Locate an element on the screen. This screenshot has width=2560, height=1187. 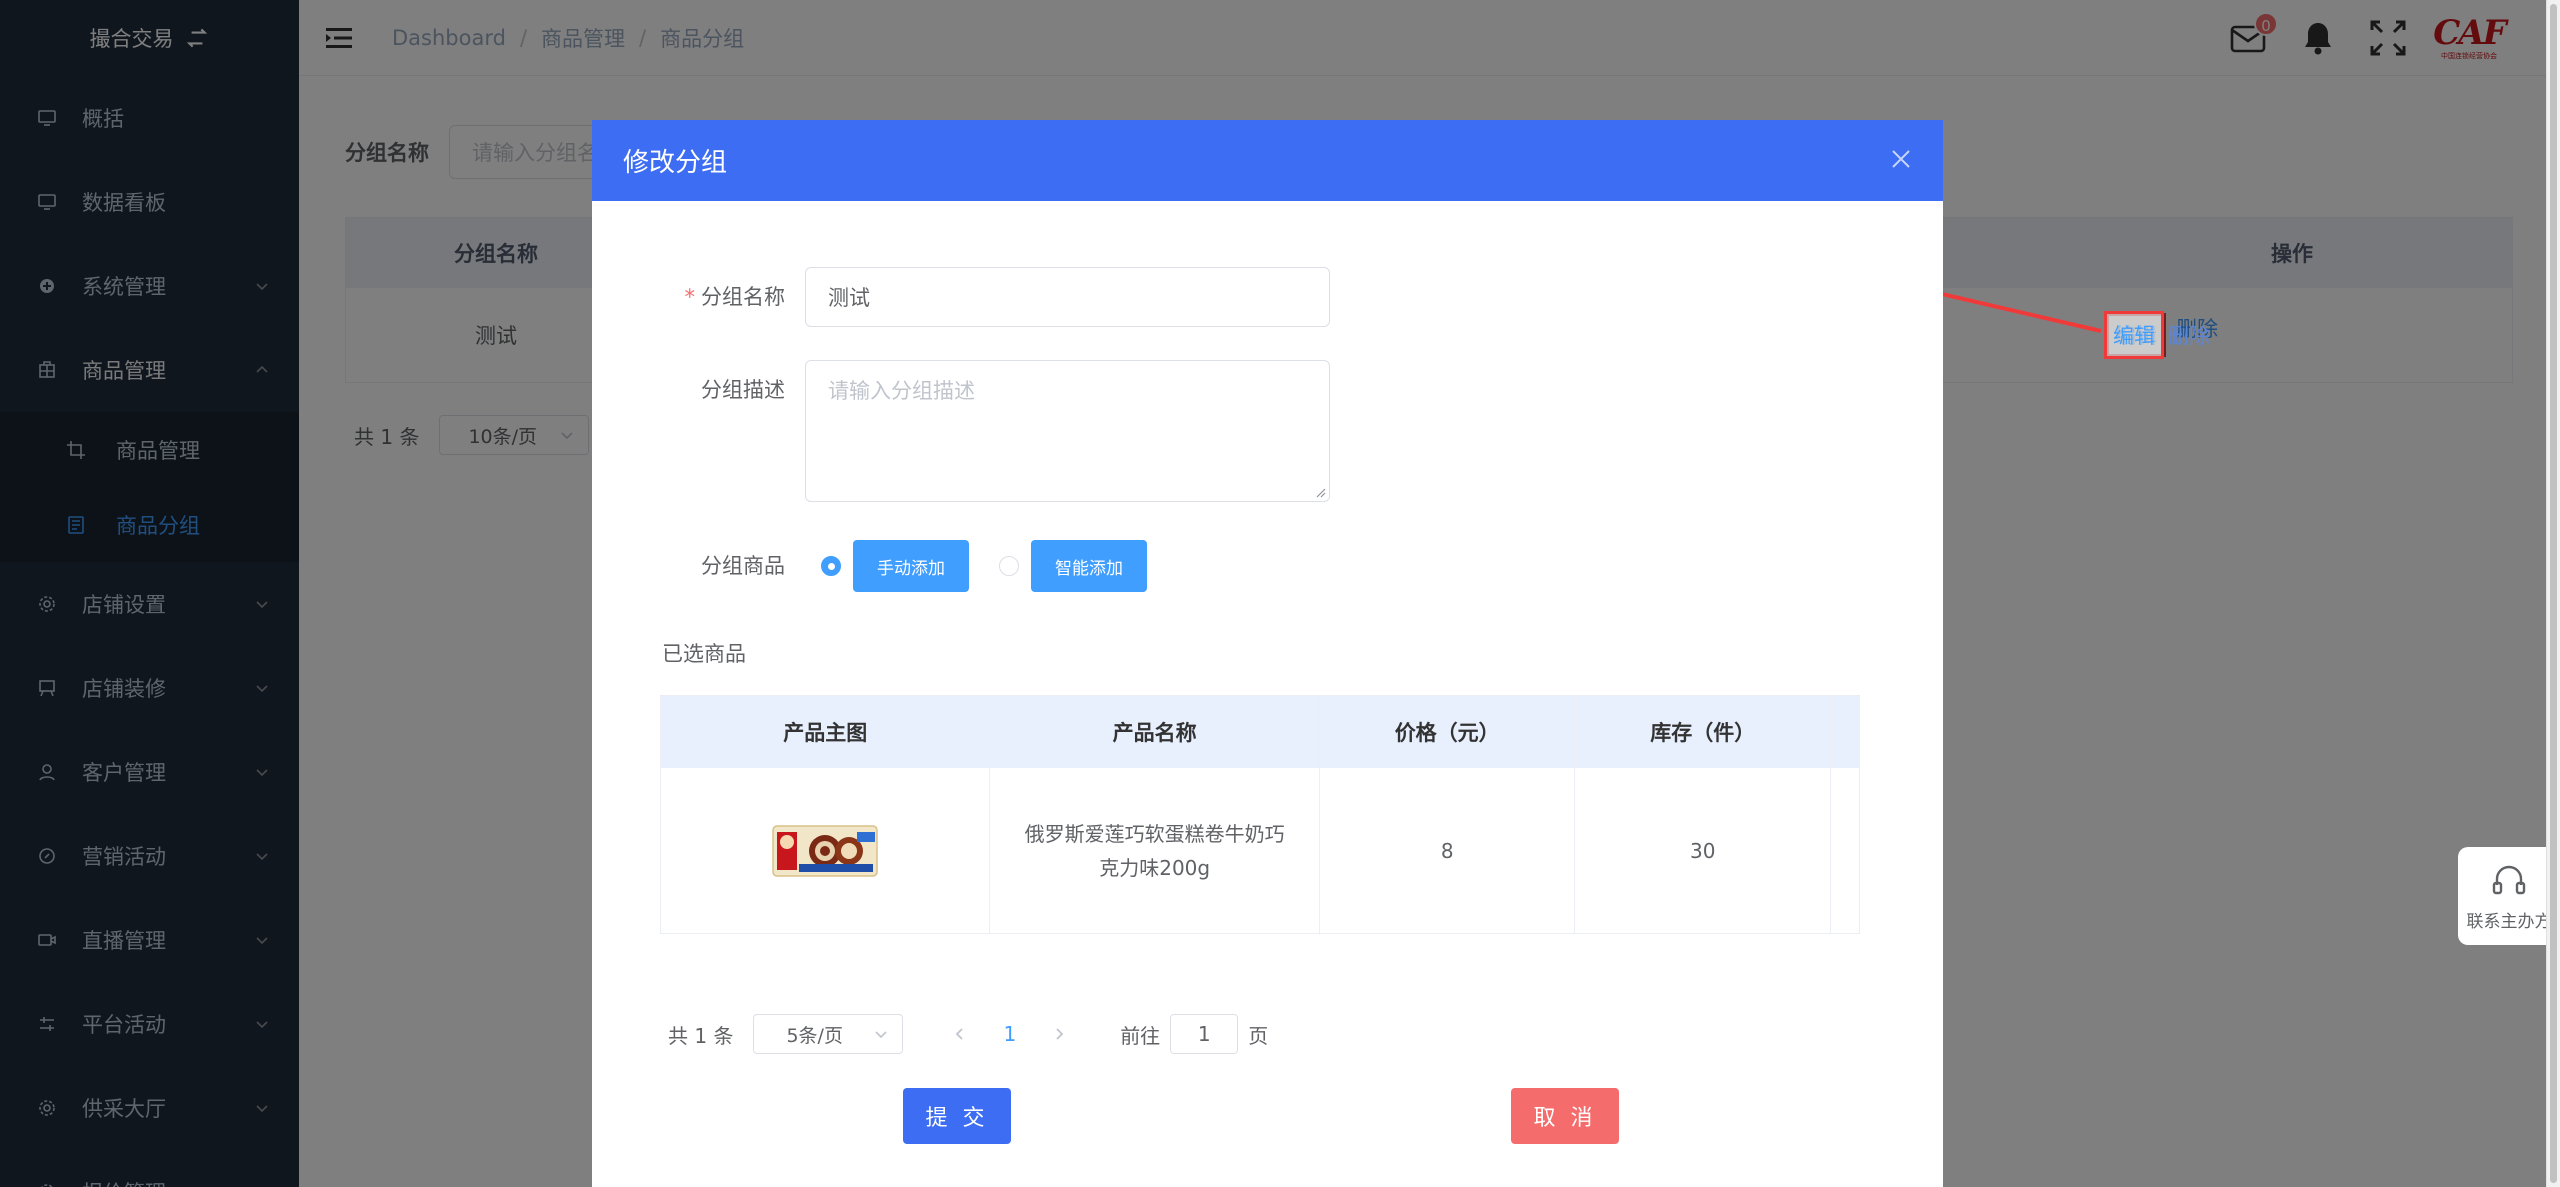
table-header-gutter is located at coordinates (1845, 732).